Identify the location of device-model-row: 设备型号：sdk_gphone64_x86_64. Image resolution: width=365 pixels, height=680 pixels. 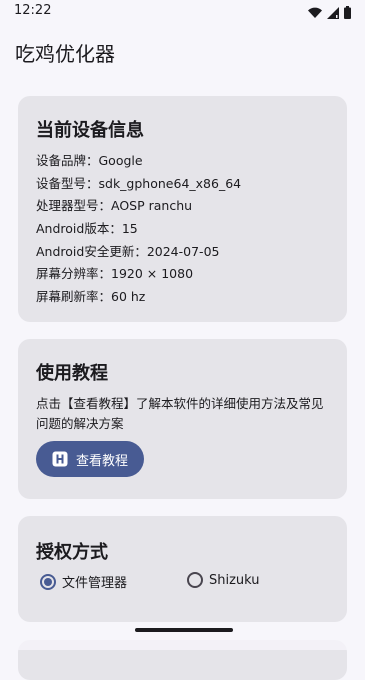
(139, 183).